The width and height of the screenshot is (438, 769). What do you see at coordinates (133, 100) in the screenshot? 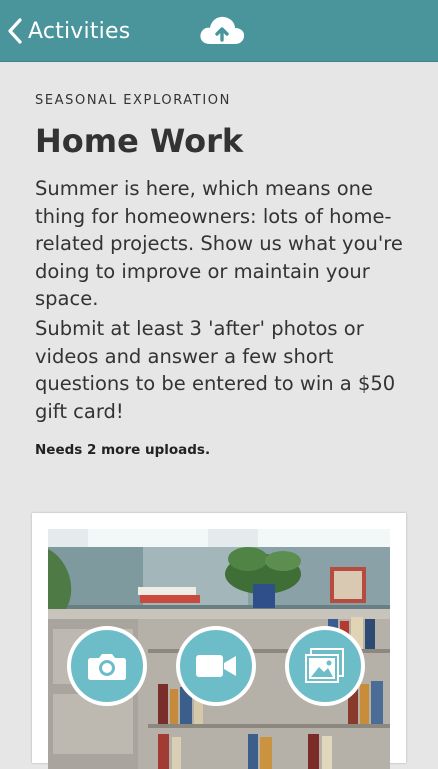
I see `activity-category: SEASONAL EXPLORATION` at bounding box center [133, 100].